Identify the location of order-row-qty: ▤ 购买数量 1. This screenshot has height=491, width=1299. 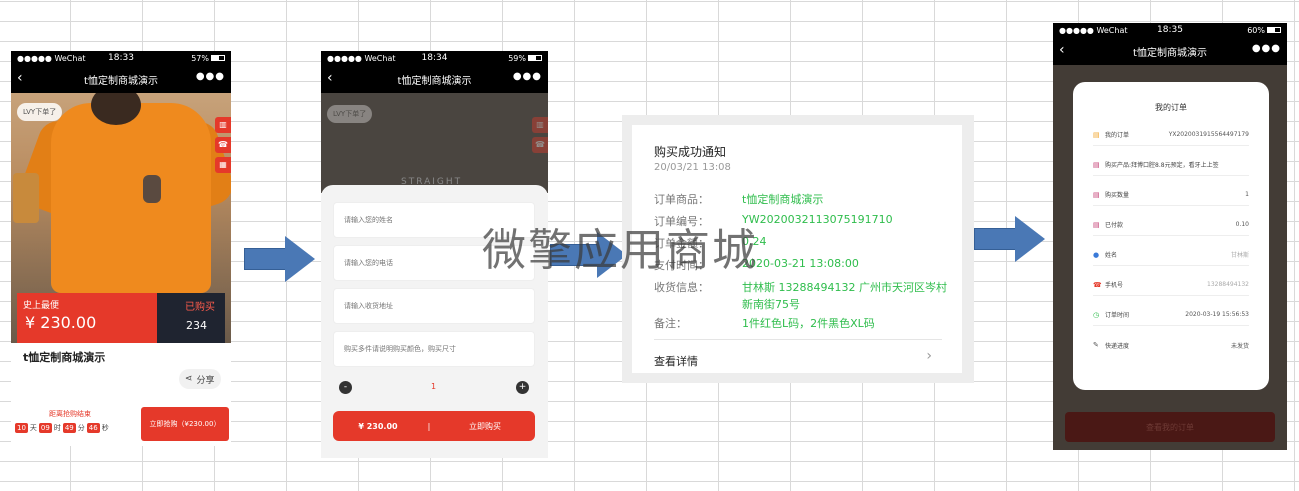
(1171, 195).